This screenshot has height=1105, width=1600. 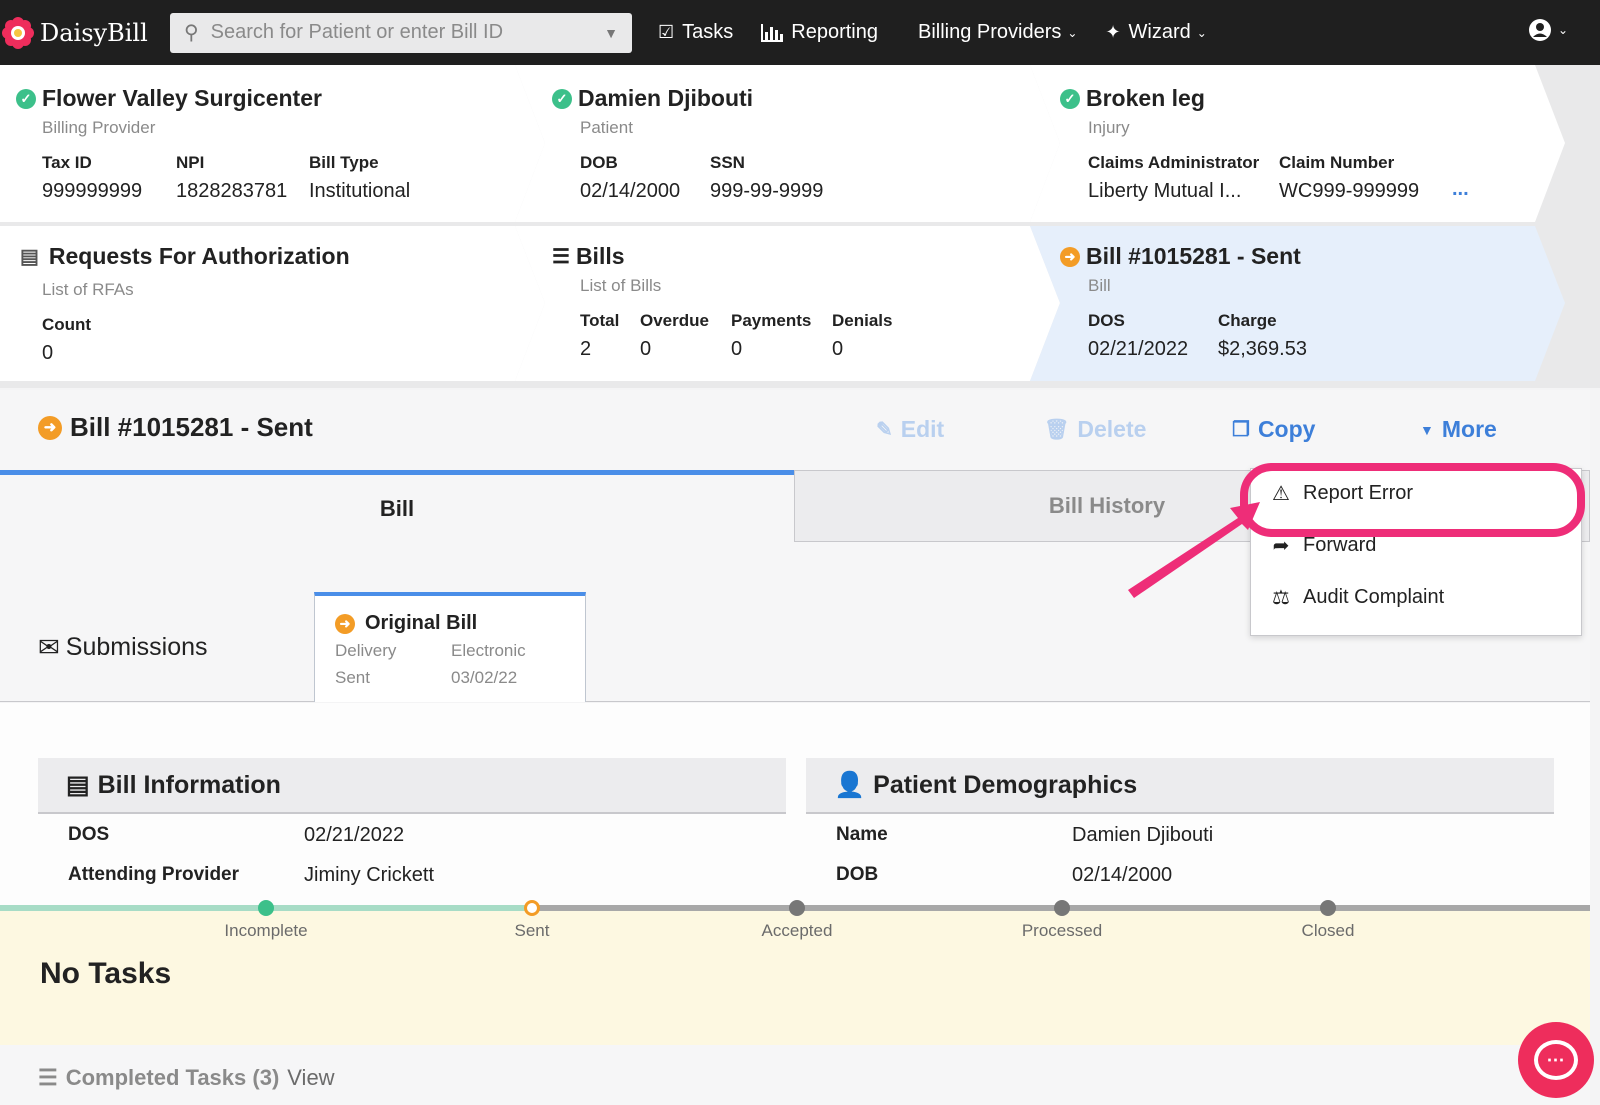 What do you see at coordinates (154, 874) in the screenshot?
I see `attending-provider-label: Attending Provider` at bounding box center [154, 874].